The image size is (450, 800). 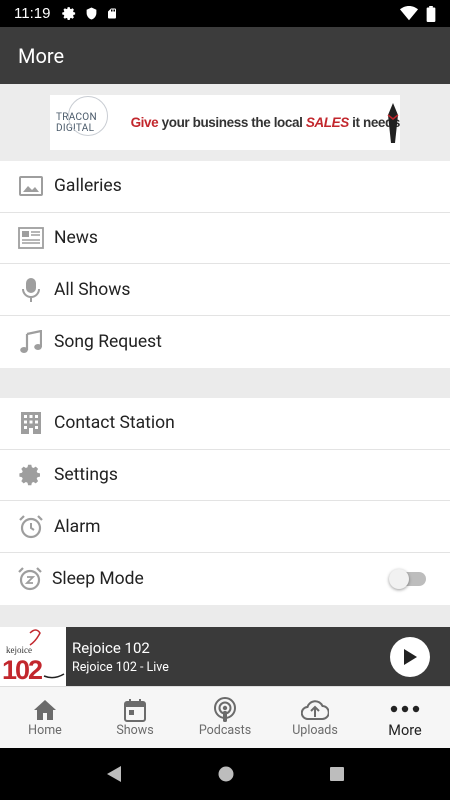 What do you see at coordinates (112, 13) in the screenshot?
I see `sd-card-status-icon` at bounding box center [112, 13].